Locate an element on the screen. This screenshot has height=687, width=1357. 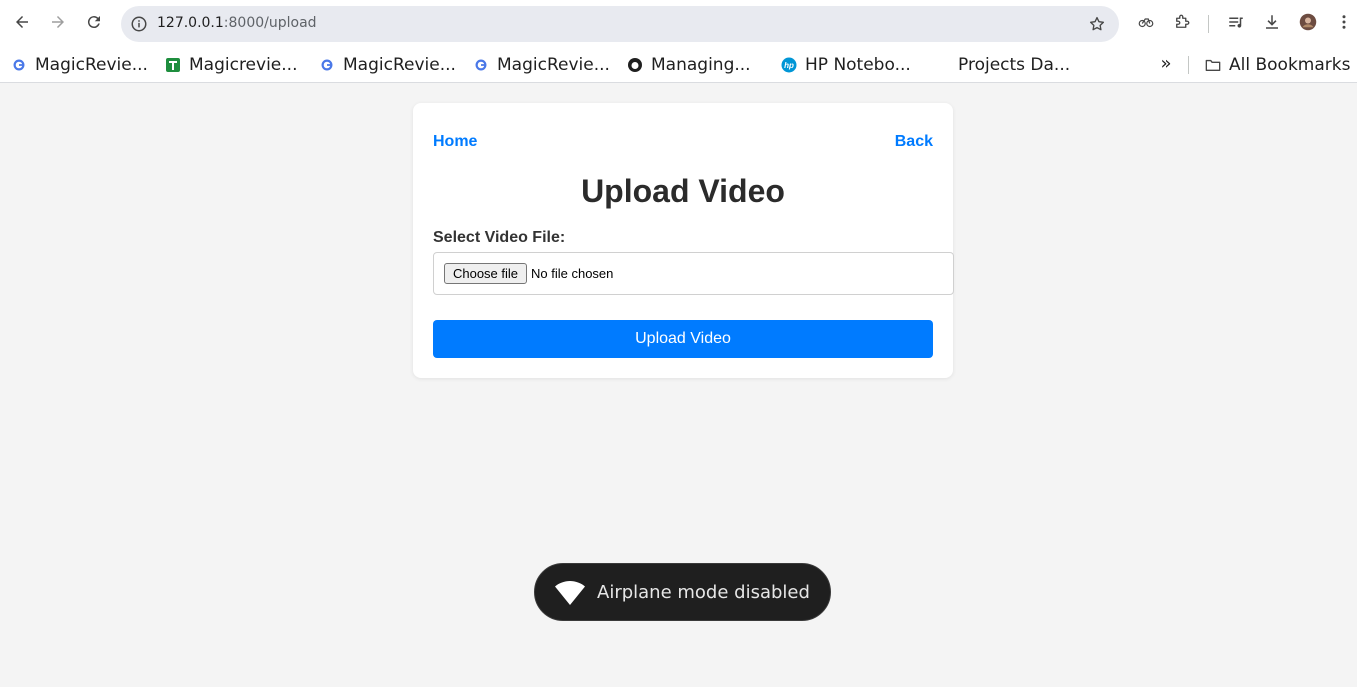
bookmarks-overflow-button: » is located at coordinates (1166, 63).